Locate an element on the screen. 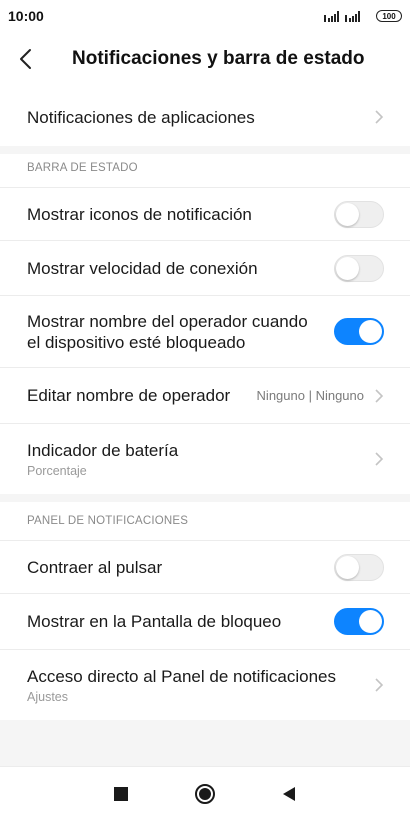  collapse-on-tap-item: Contraer al pulsar is located at coordinates (205, 567).